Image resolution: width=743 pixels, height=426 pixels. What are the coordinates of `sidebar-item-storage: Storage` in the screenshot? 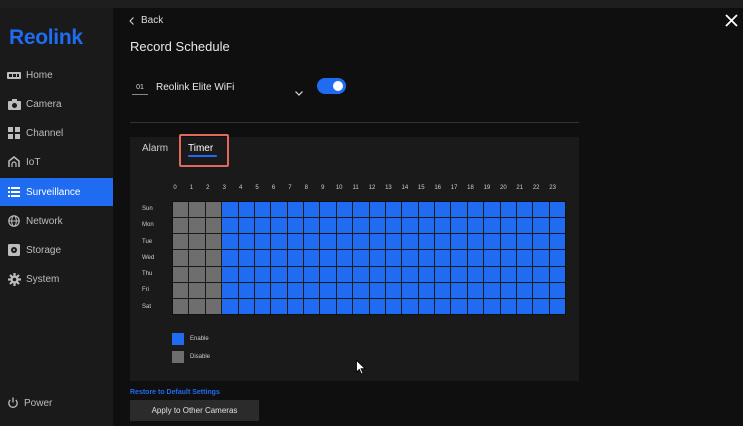 It's located at (56, 250).